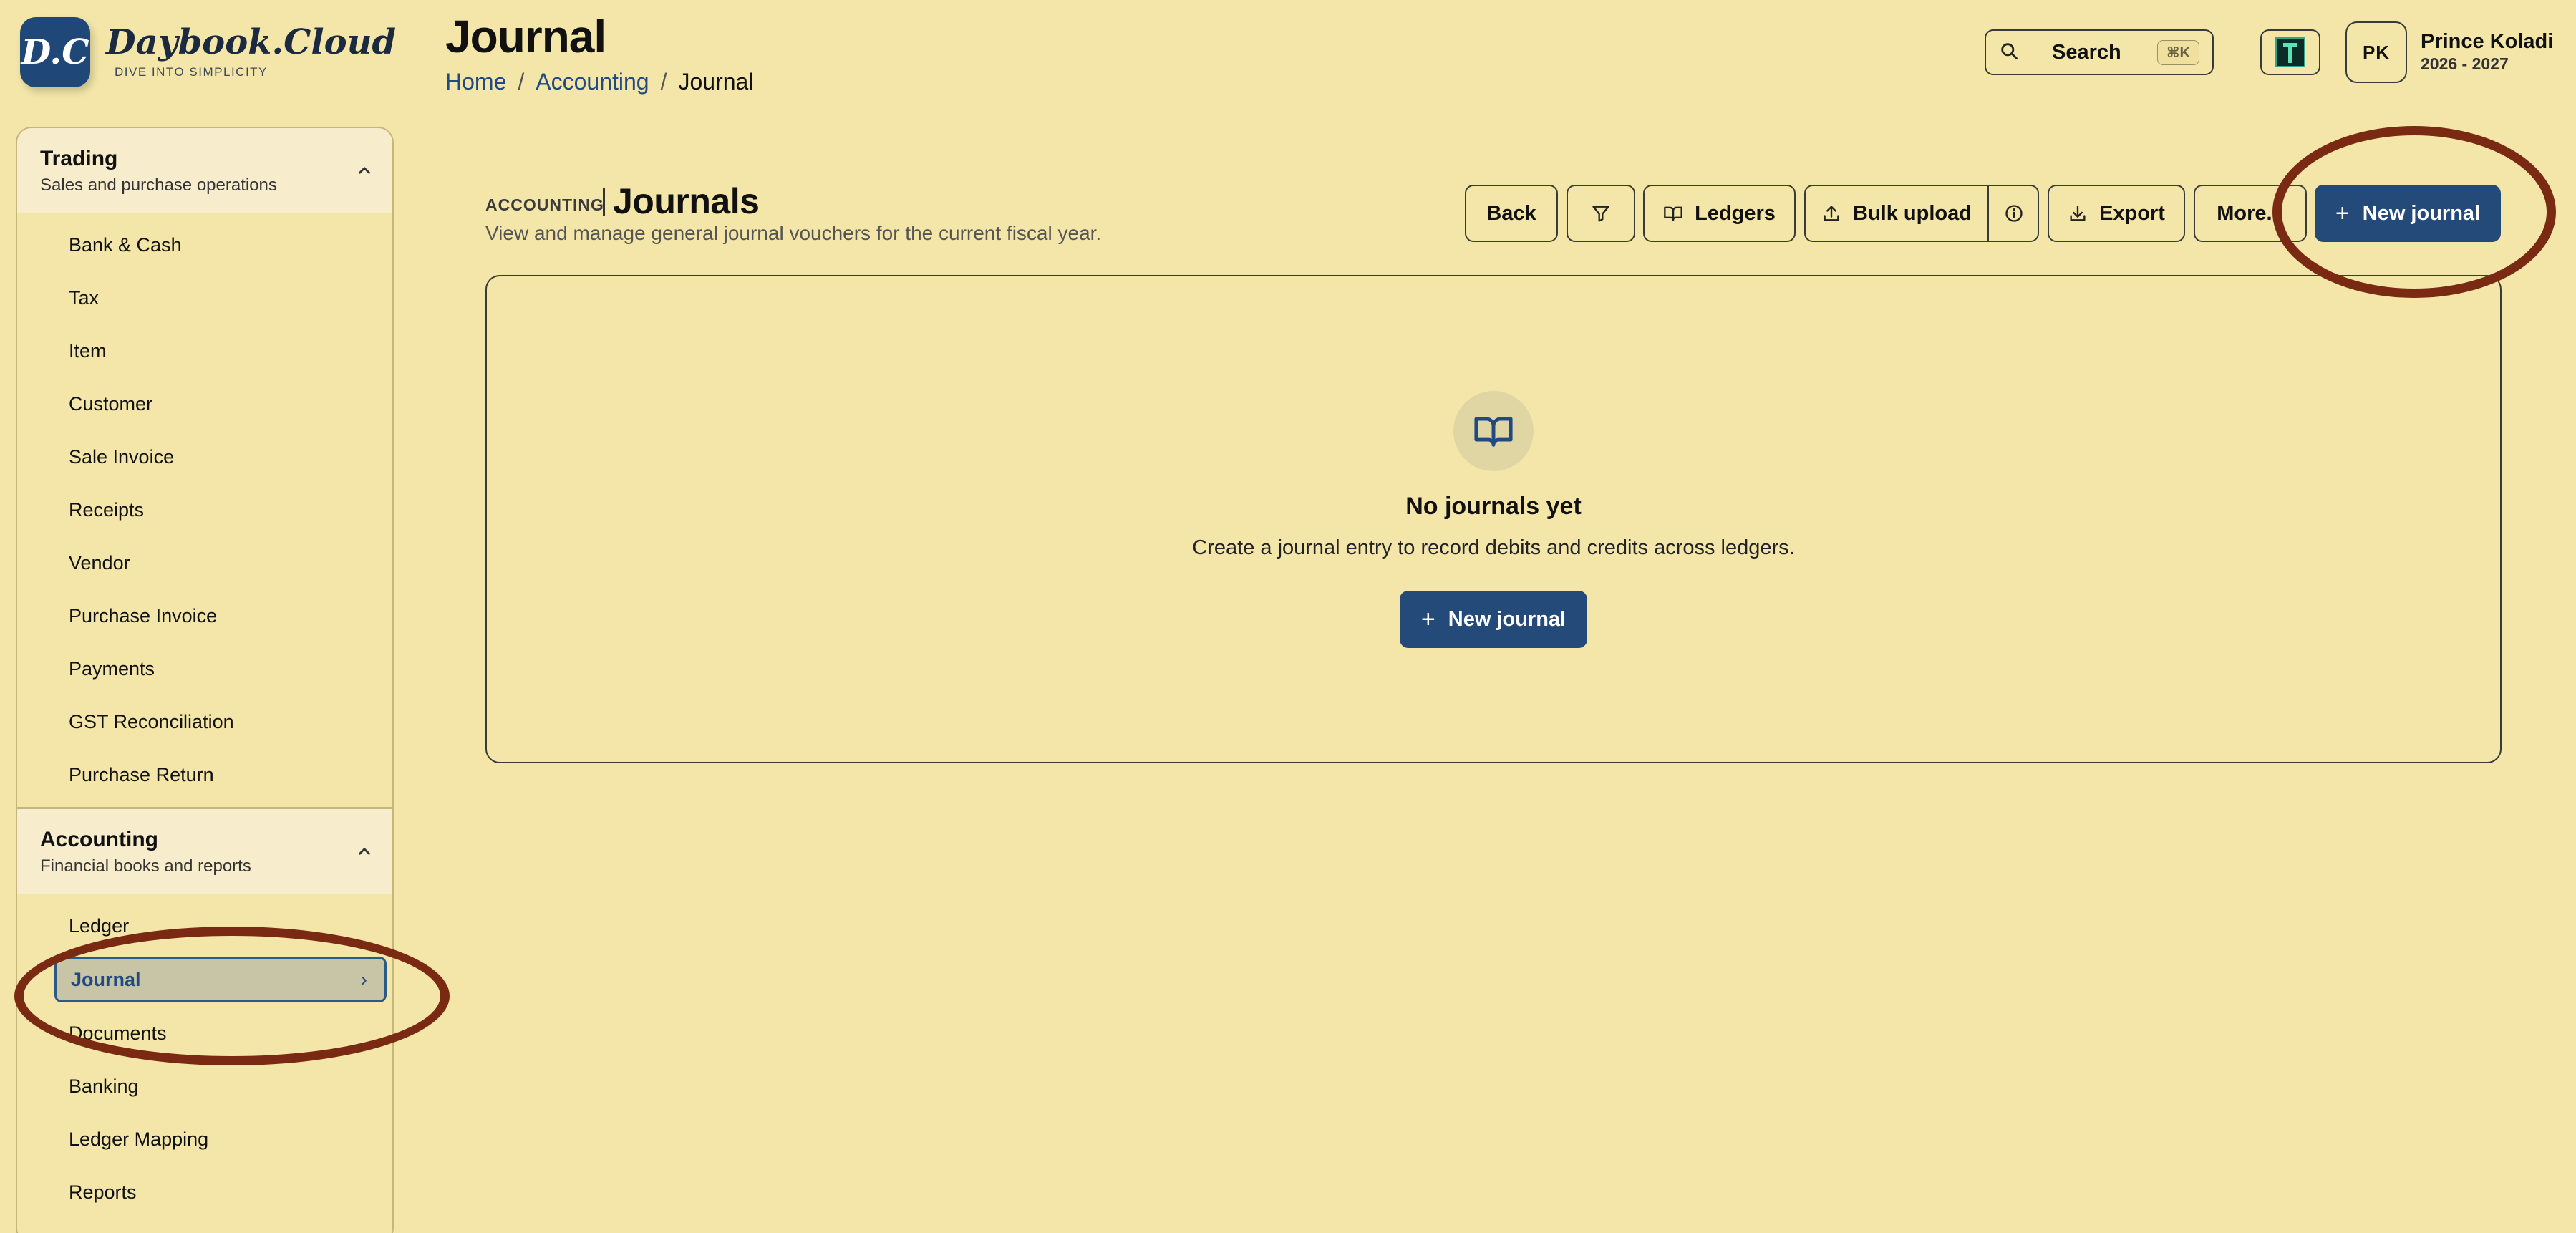 Image resolution: width=2576 pixels, height=1233 pixels. I want to click on ledgers-button: Ledgers, so click(1720, 213).